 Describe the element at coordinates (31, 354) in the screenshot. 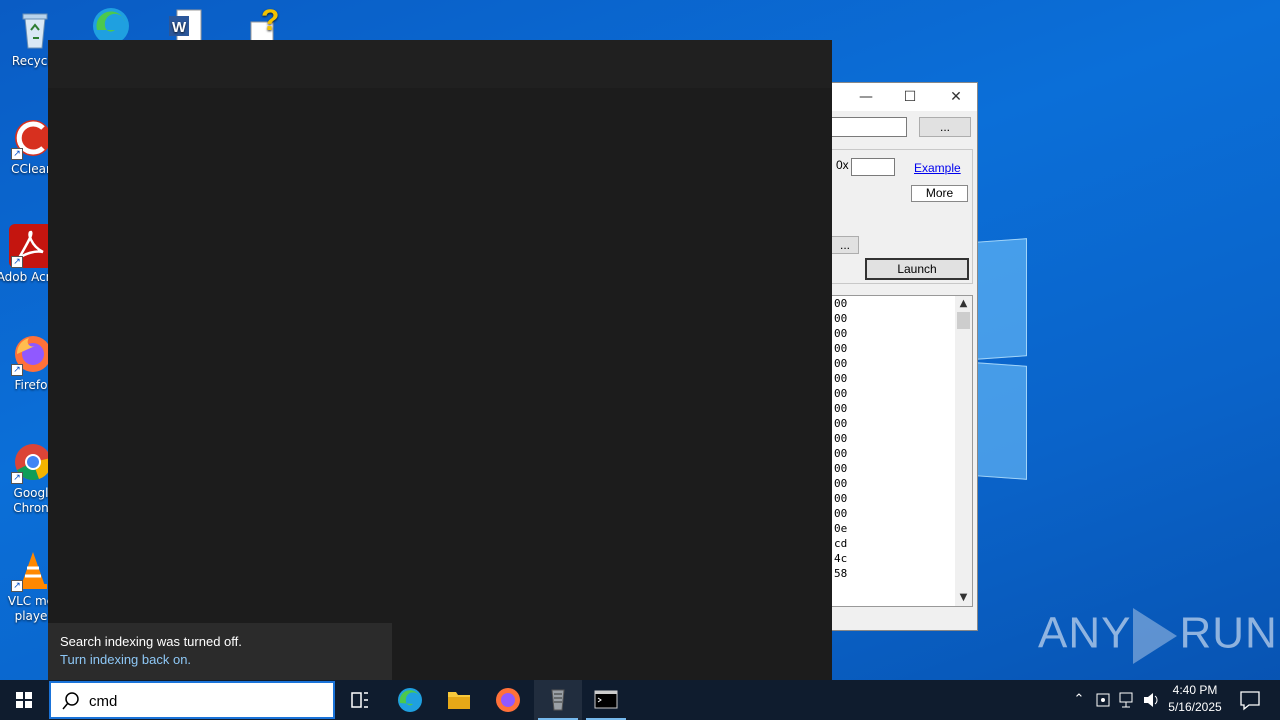

I see `firefox-icon: ↗` at that location.